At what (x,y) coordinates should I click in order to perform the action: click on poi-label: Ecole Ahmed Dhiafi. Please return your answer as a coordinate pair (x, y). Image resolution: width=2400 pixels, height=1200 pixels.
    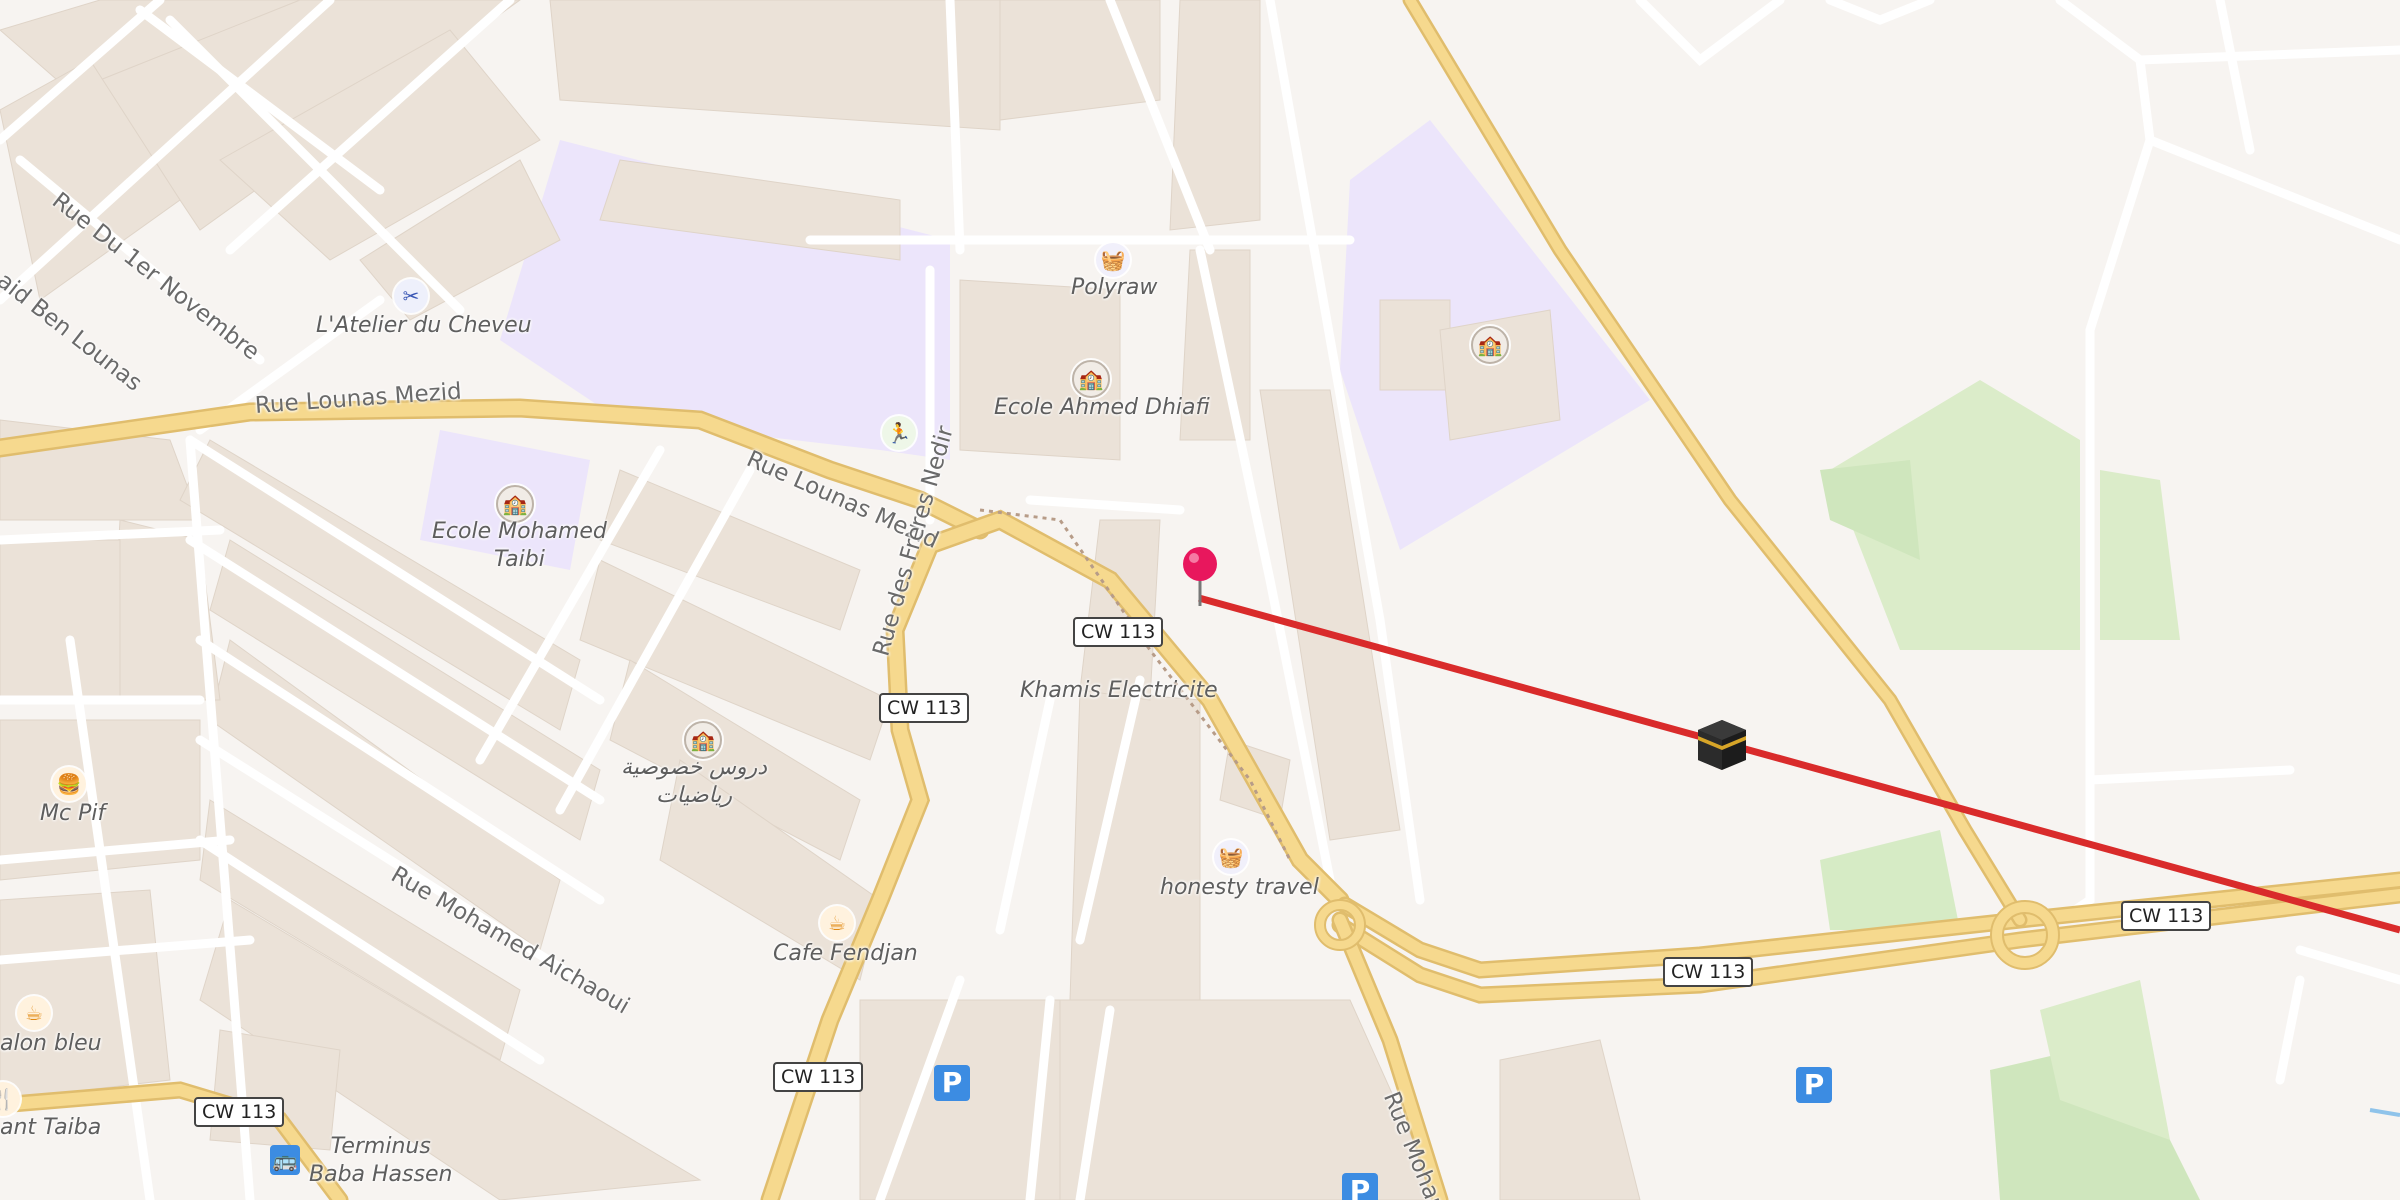
    Looking at the image, I should click on (1102, 408).